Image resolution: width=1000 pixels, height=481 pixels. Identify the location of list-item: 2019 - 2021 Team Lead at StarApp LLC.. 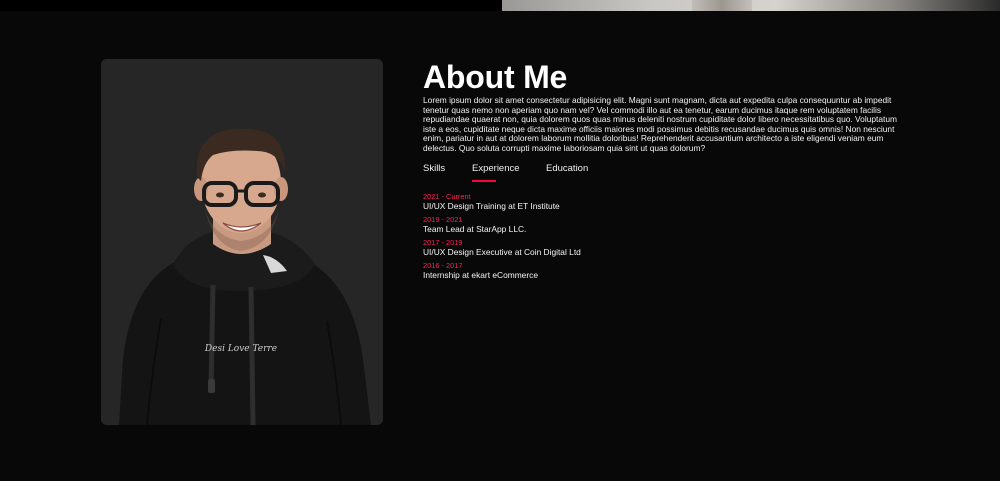
(665, 224).